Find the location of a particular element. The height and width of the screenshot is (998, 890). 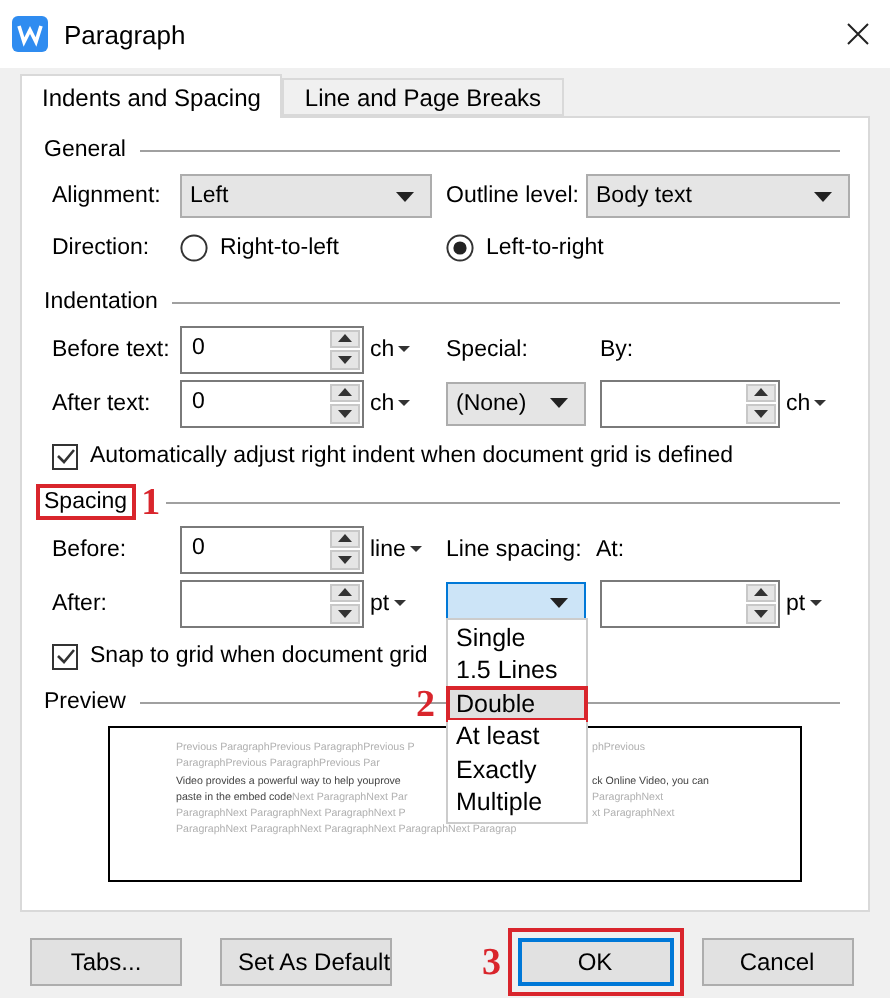

checkbox-label: Automatically adjust right indent when document grid is defined is located at coordinates (412, 456).